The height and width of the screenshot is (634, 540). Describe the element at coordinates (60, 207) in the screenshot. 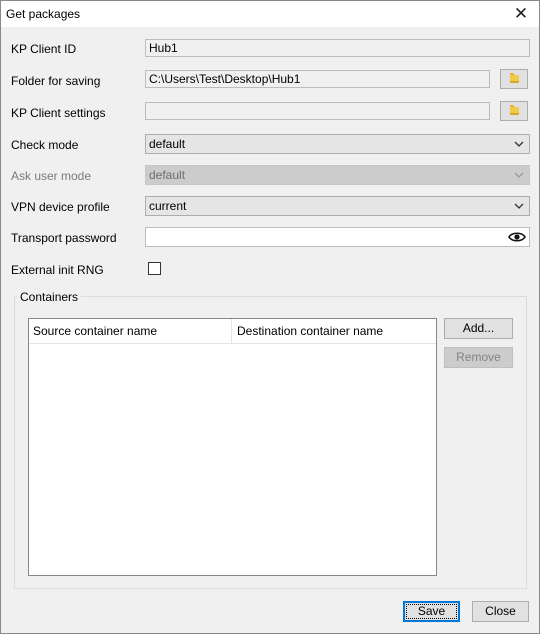

I see `vpn-device-profile-label: VPN device profile` at that location.